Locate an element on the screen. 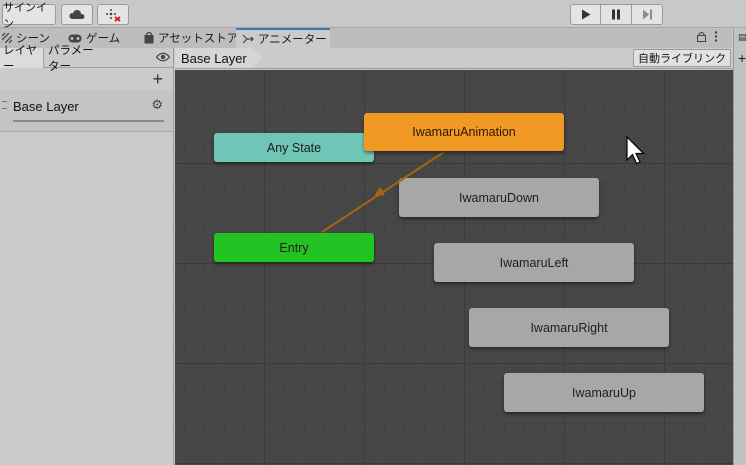 Image resolution: width=746 pixels, height=465 pixels. more-options-icon is located at coordinates (716, 36).